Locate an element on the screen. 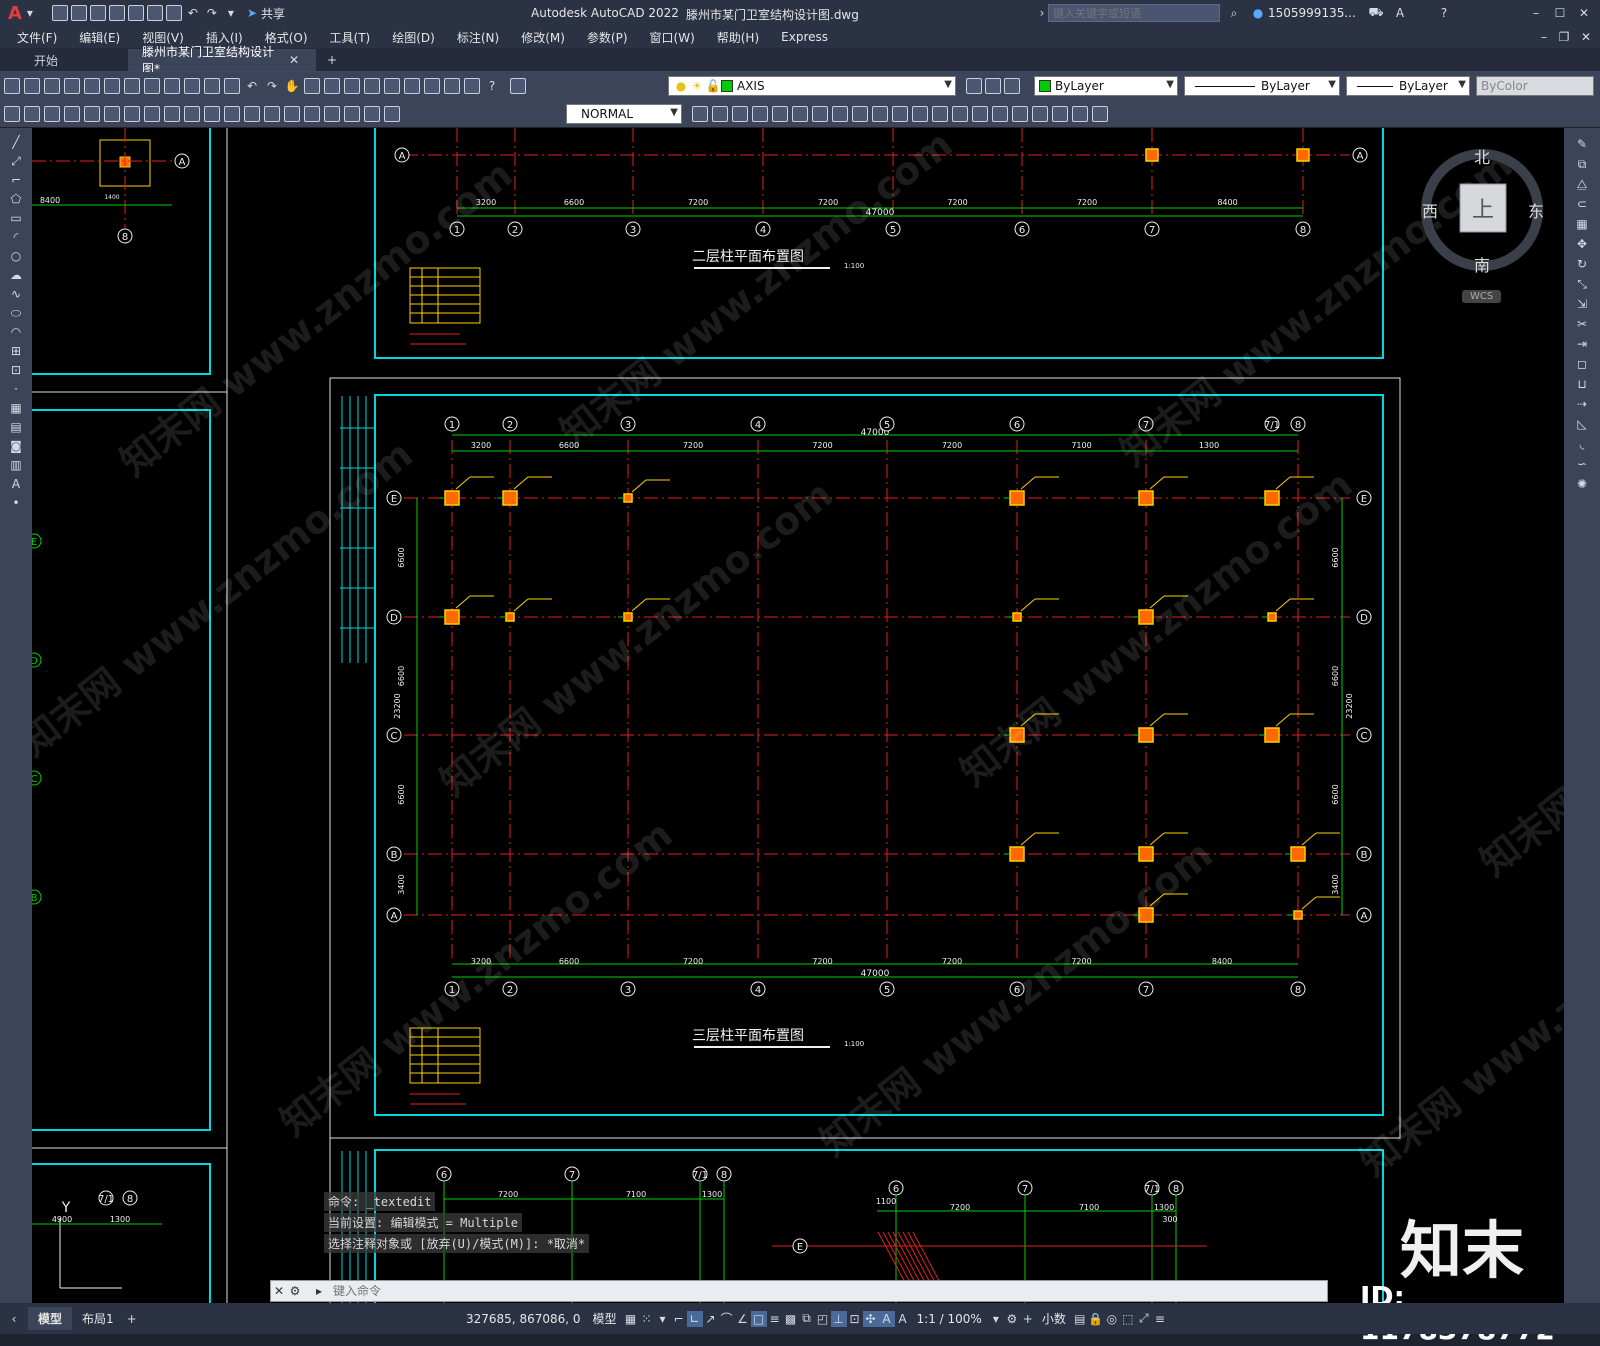 The image size is (1600, 1346). chamfer-icon: ◺ is located at coordinates (1582, 424).